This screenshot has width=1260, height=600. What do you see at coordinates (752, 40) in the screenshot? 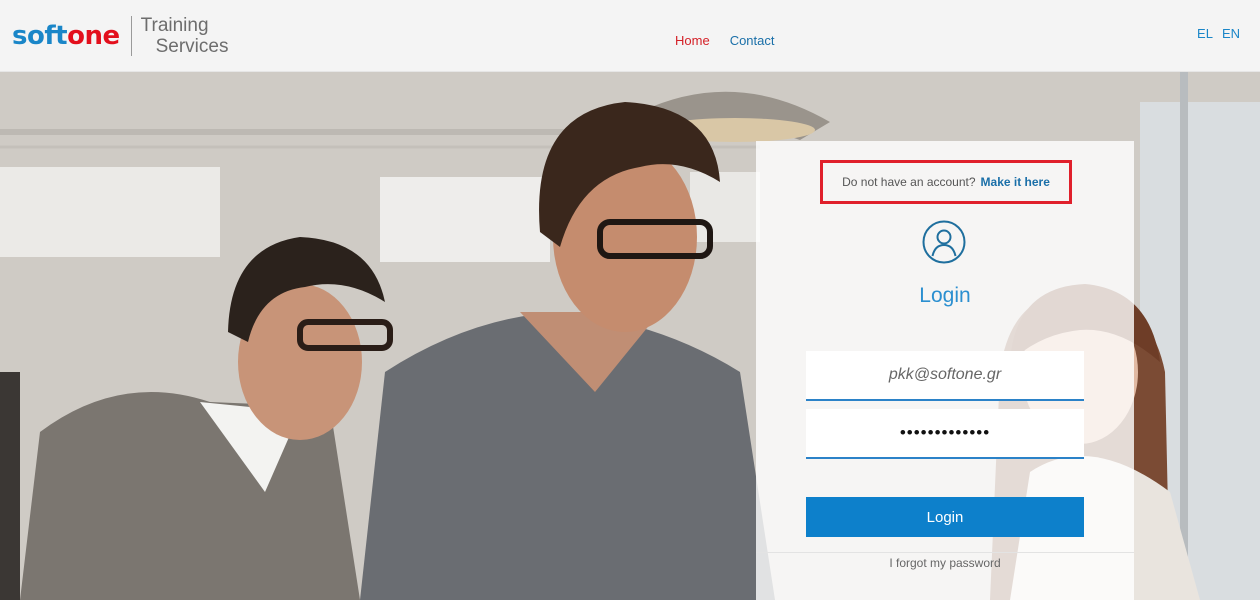
I see `nav-contact-link: Contact` at bounding box center [752, 40].